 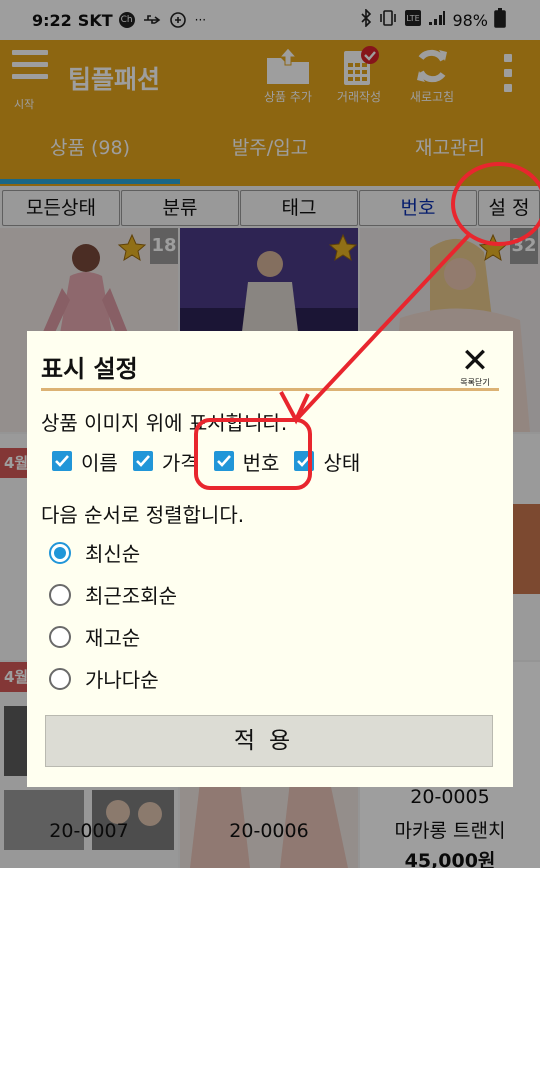 I want to click on checkbox-number: 번호, so click(x=246, y=461).